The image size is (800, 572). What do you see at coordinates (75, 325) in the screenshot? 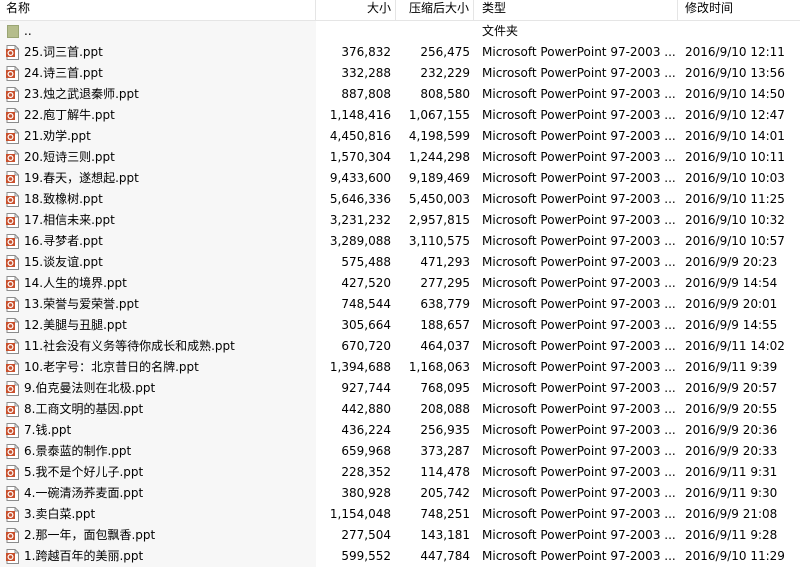
I see `file-name: 12.美腿与丑腿.ppt` at bounding box center [75, 325].